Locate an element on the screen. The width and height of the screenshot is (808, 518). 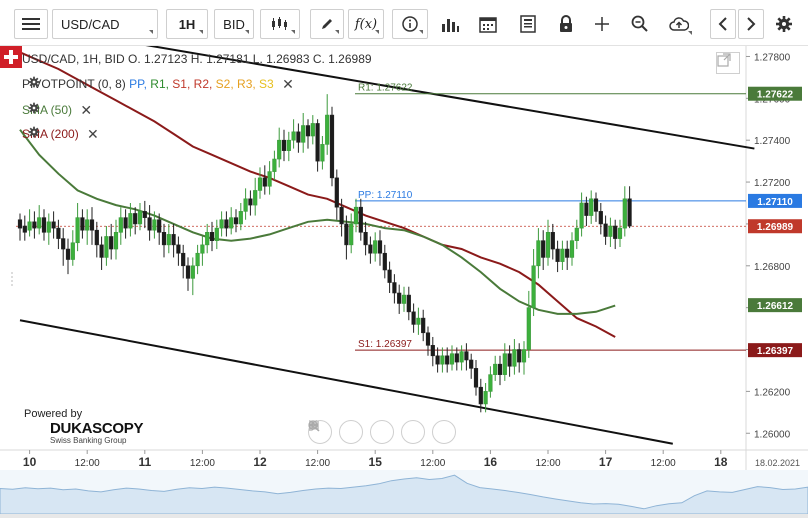
pivot-item: S3 is located at coordinates (264, 84).